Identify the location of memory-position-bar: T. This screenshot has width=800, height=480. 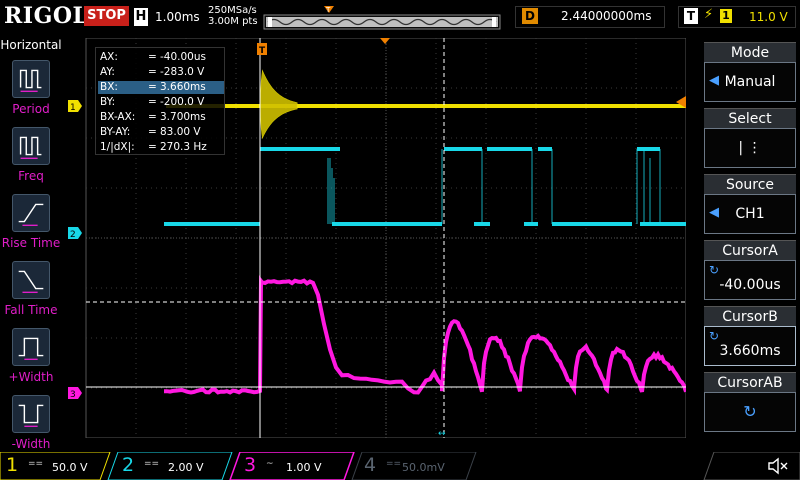
(382, 19).